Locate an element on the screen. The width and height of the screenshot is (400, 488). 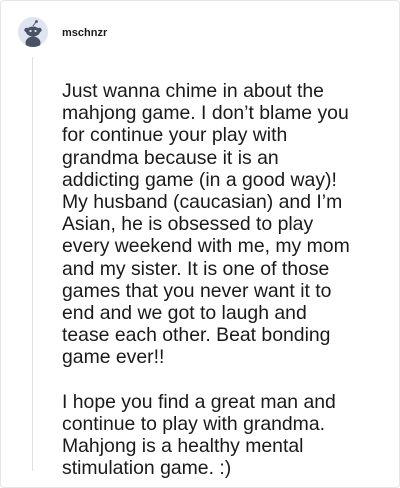
comment-author-username: mschnzr is located at coordinates (84, 33).